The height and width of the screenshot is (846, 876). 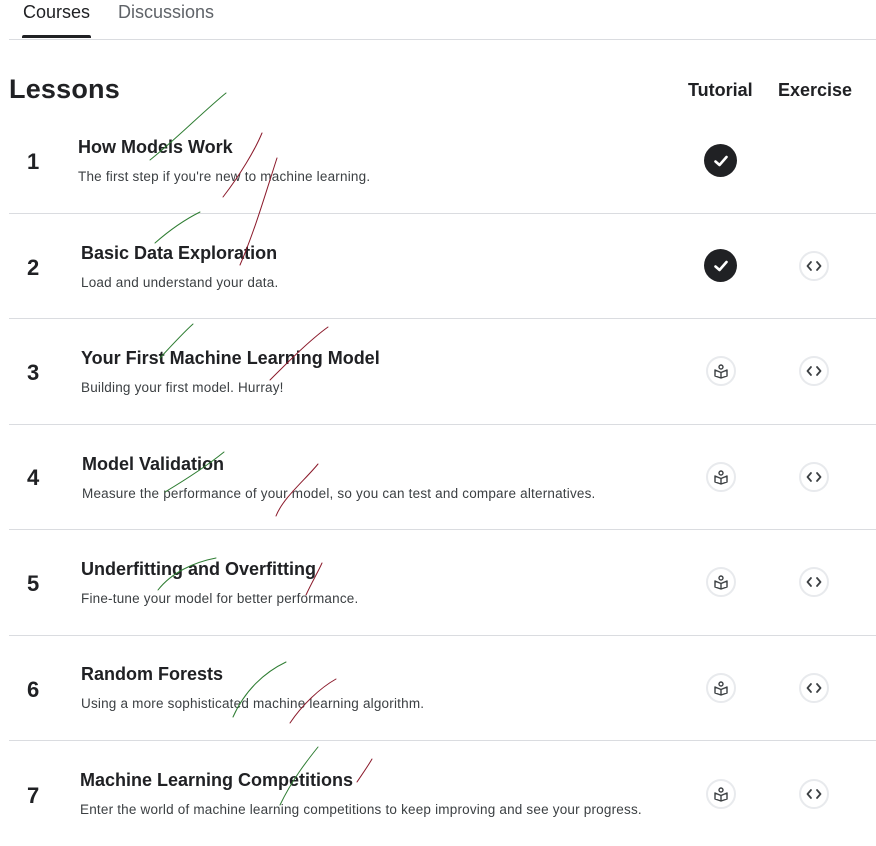 What do you see at coordinates (56, 36) in the screenshot?
I see `active-tab-indicator` at bounding box center [56, 36].